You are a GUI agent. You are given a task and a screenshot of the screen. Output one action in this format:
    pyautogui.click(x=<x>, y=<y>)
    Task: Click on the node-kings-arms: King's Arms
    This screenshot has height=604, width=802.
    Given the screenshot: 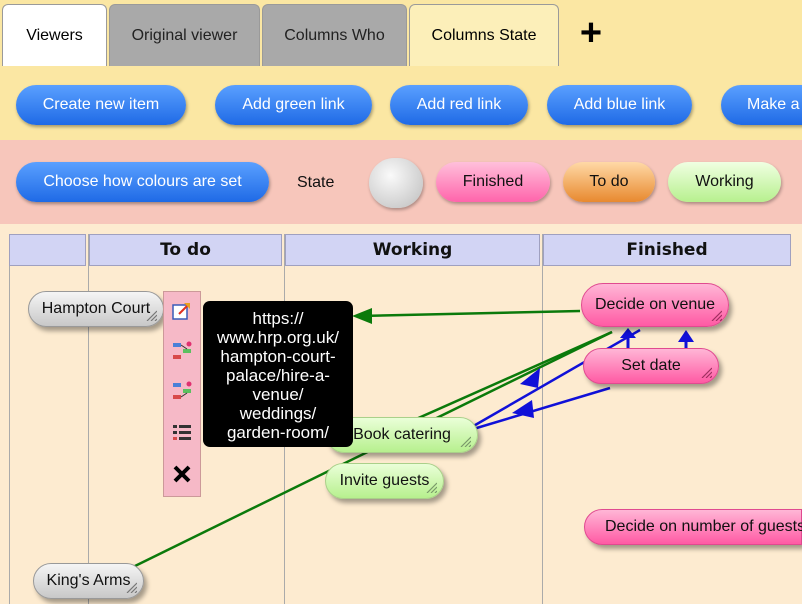 What is the action you would take?
    pyautogui.click(x=88, y=581)
    